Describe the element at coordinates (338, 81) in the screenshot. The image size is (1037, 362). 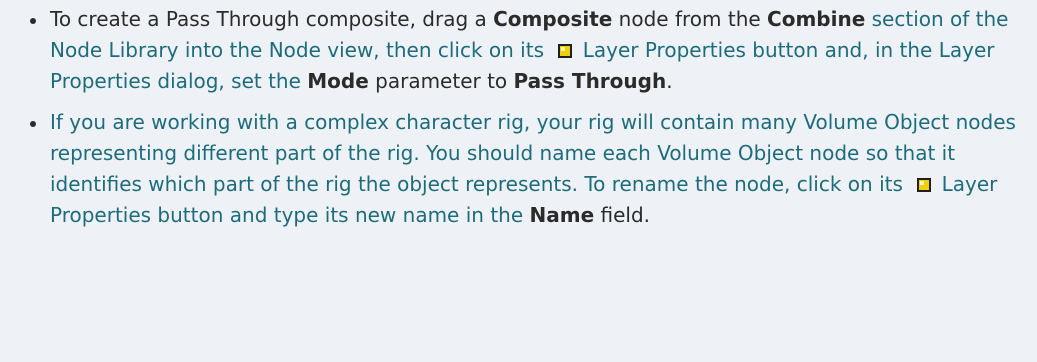
I see `bold-term: Mode` at that location.